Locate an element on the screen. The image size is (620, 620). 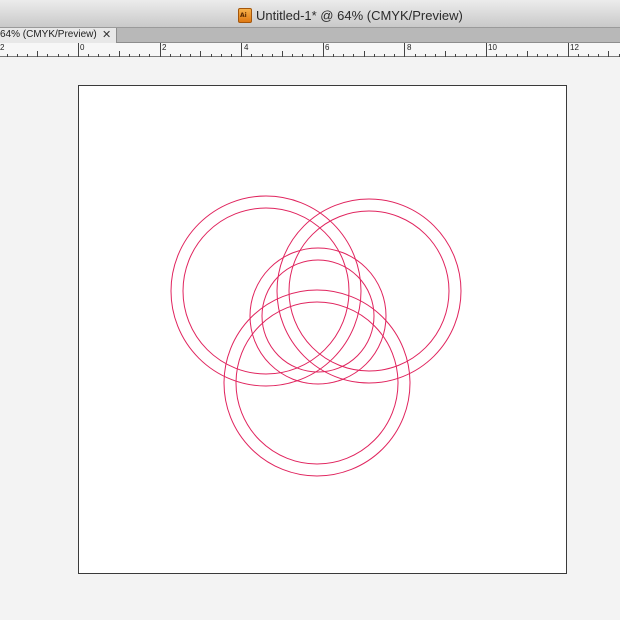
window-title-group: Ai Untitled-1* @ 64% (CMYK/Preview) is located at coordinates (350, 15).